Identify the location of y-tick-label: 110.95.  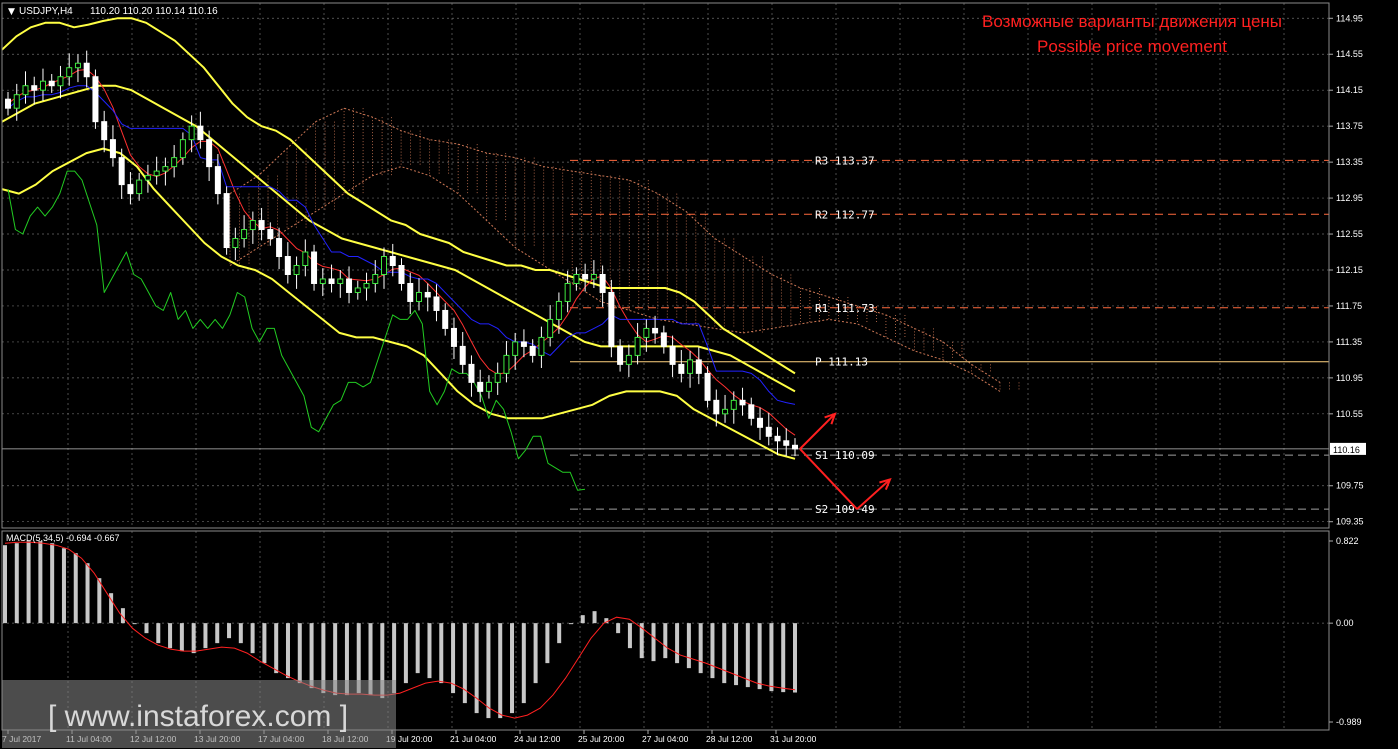
(1349, 378).